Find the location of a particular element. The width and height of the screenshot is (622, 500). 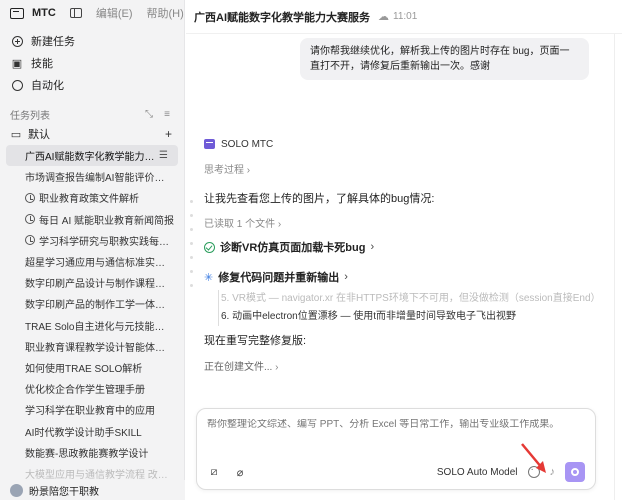

context-icon is located at coordinates (533, 471).